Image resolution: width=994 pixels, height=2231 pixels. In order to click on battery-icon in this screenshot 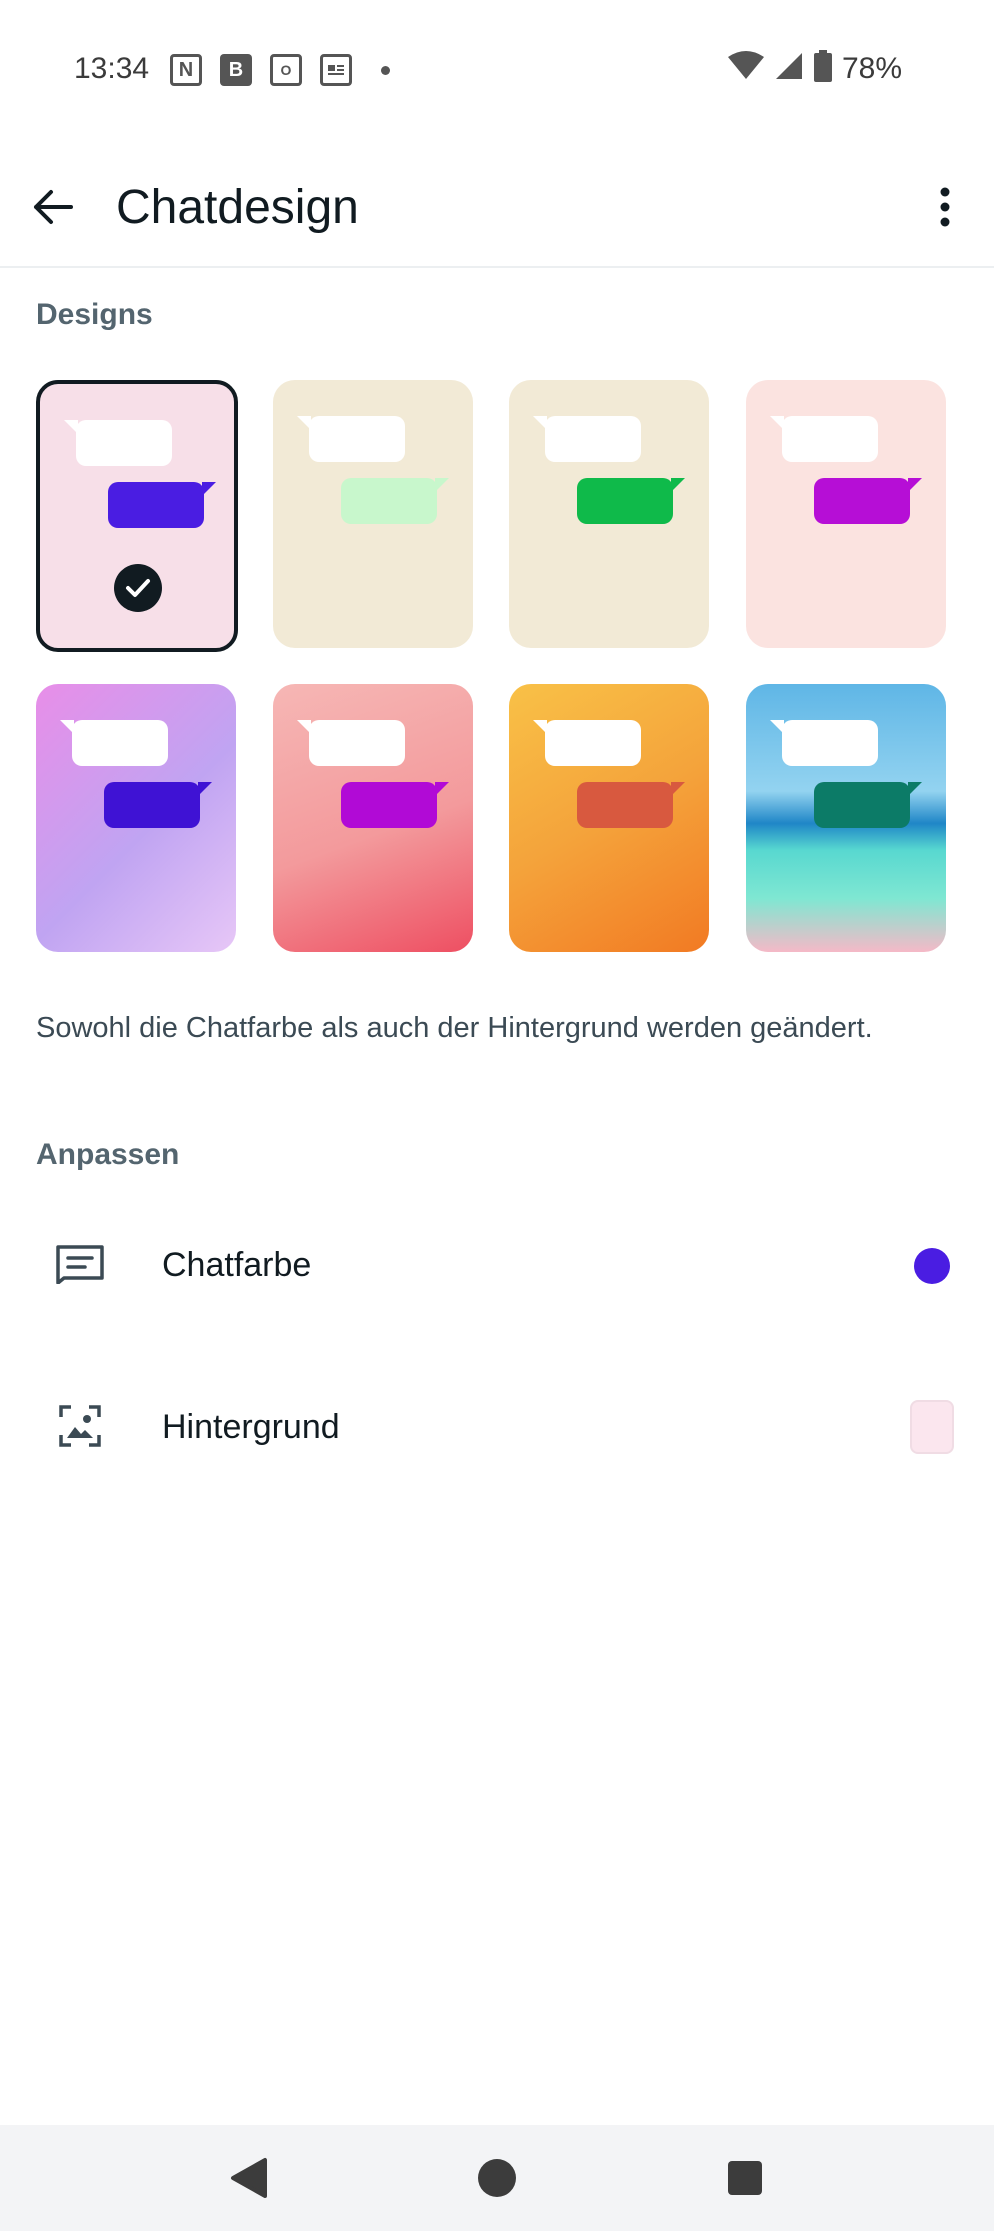, I will do `click(822, 68)`.